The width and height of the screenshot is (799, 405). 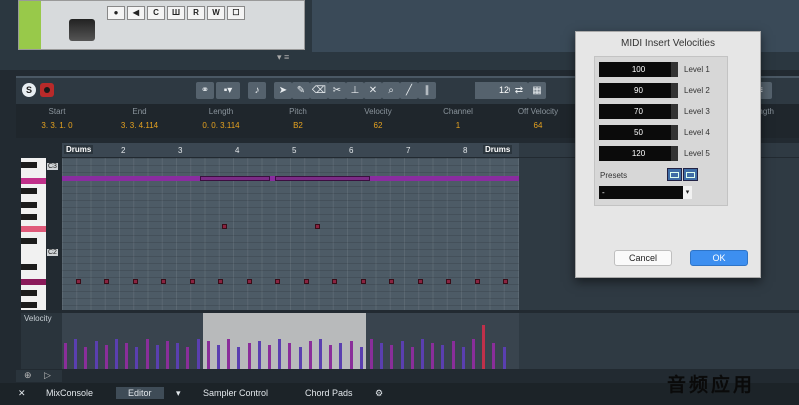 What do you see at coordinates (329, 393) in the screenshot?
I see `tab-chord-pads: Chord Pads` at bounding box center [329, 393].